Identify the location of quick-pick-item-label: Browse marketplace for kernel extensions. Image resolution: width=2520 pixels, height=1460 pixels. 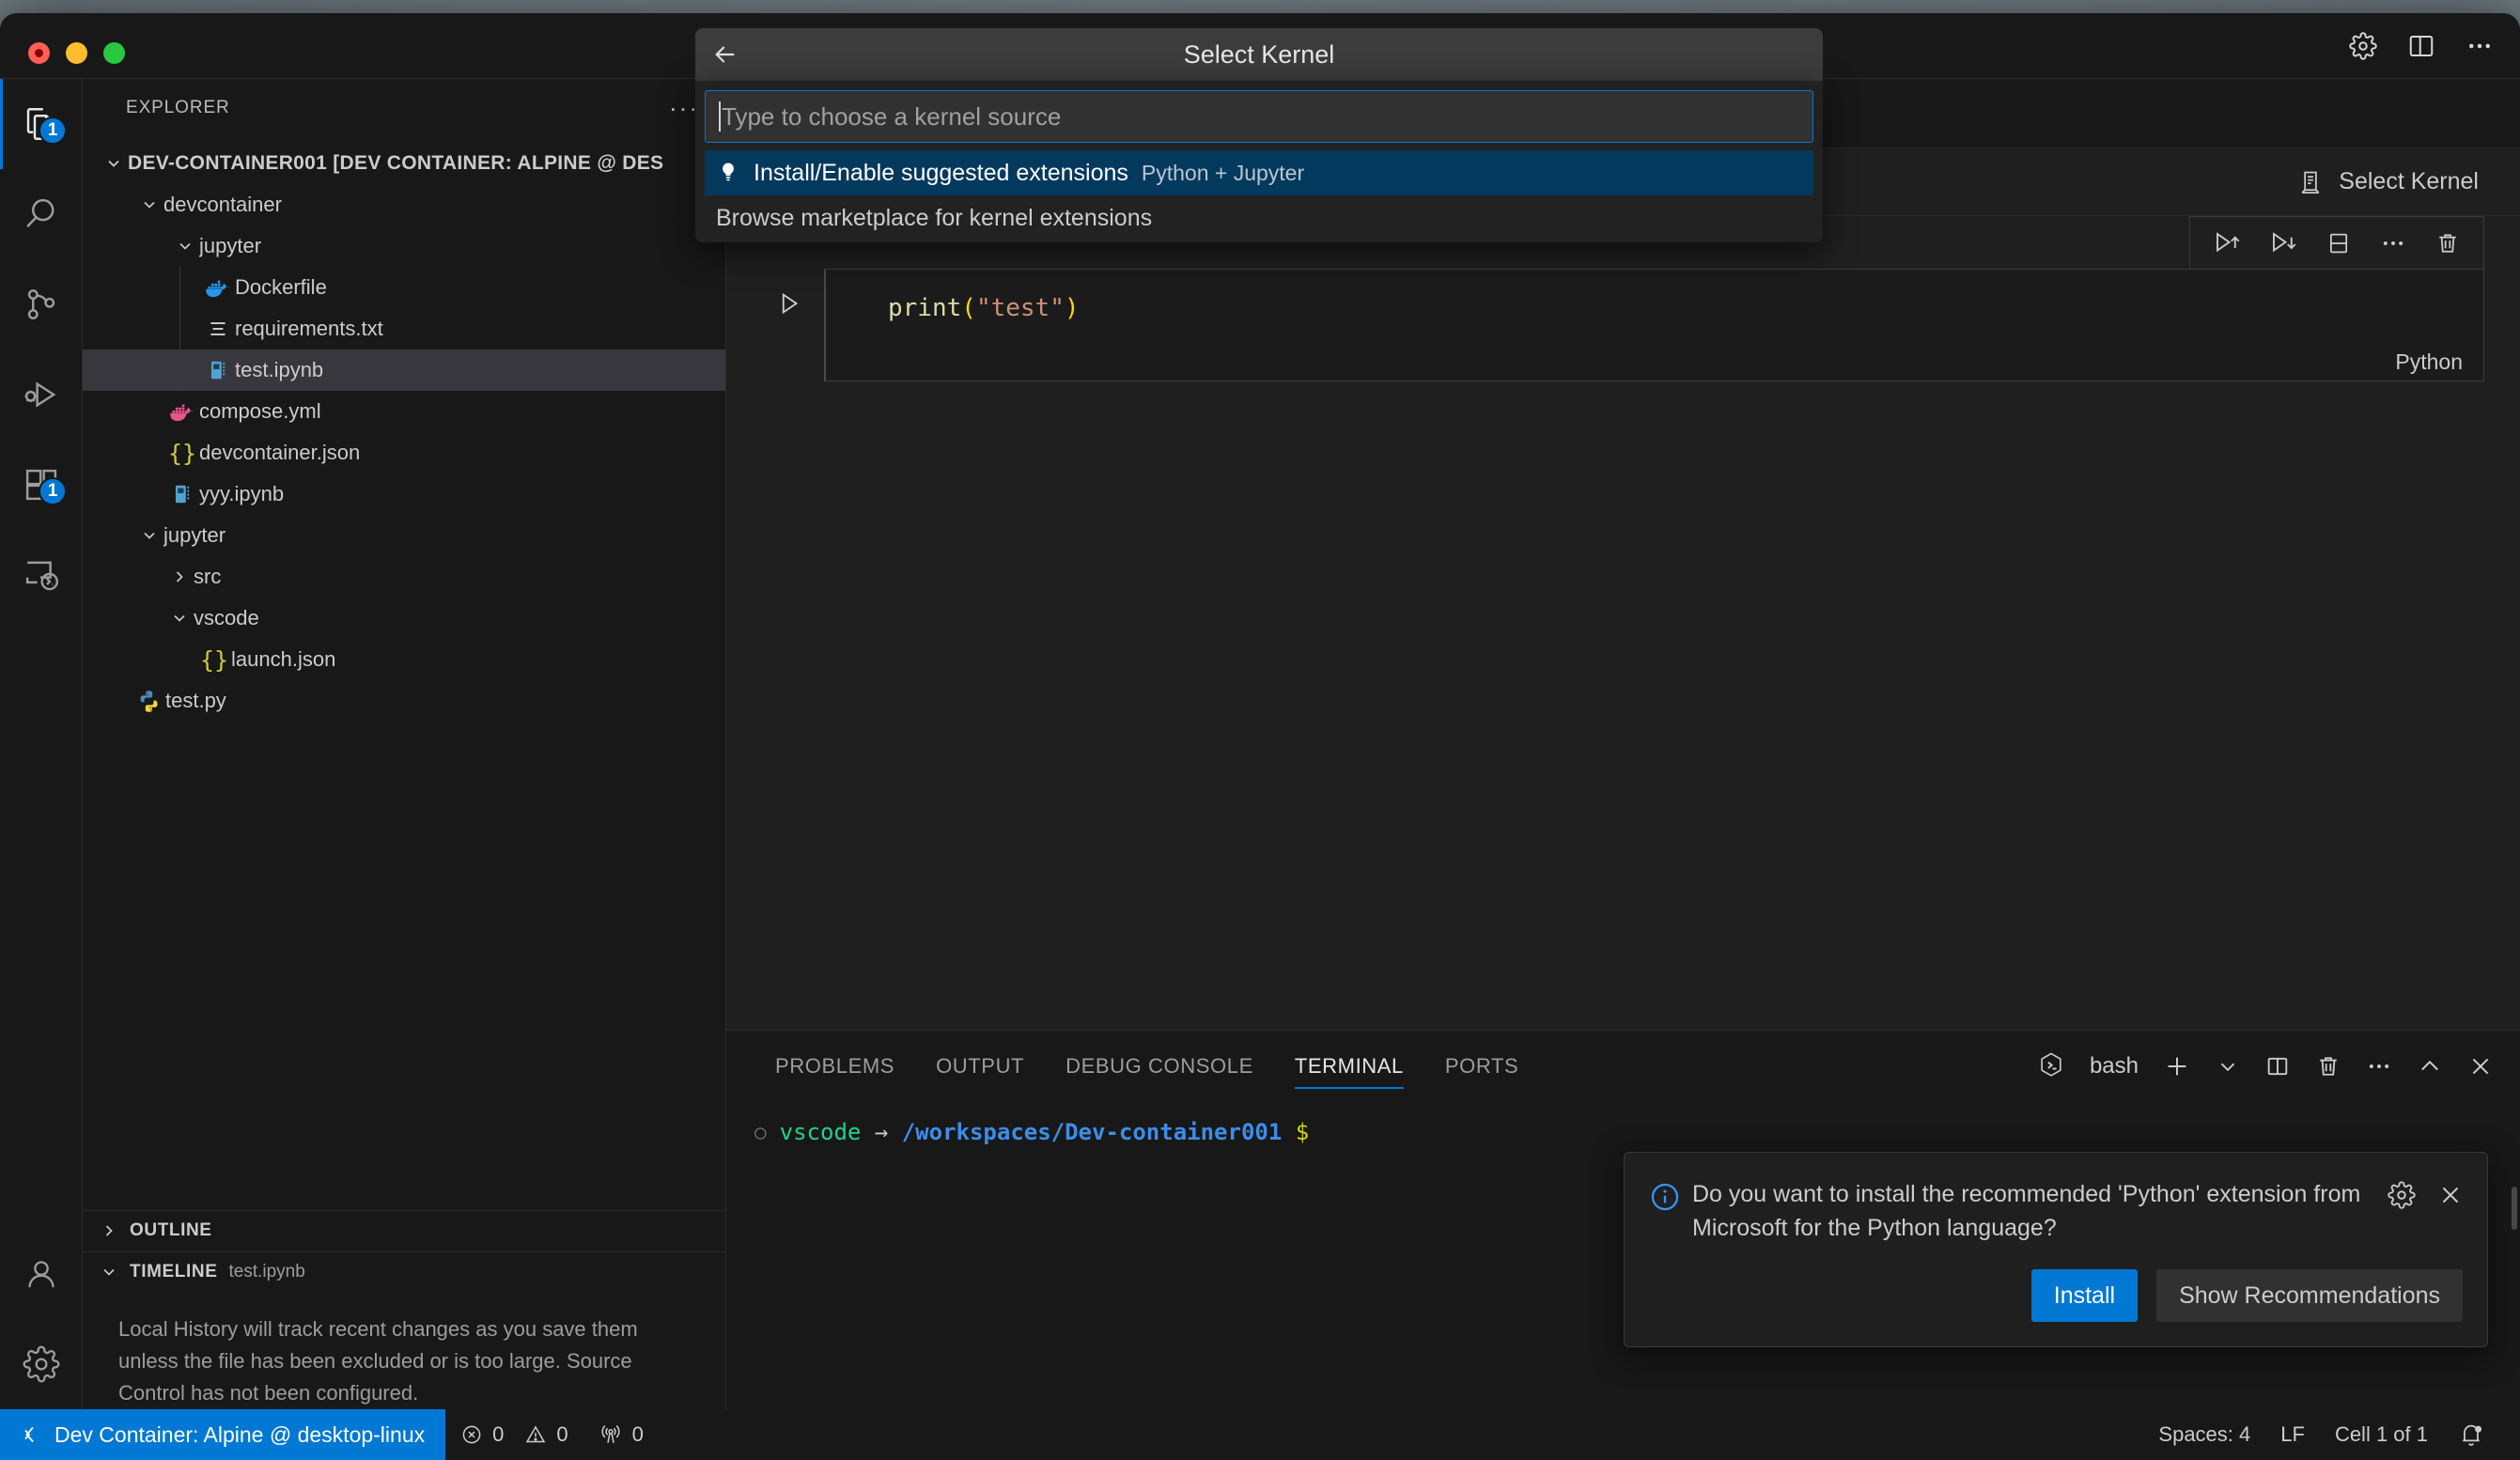
(934, 217).